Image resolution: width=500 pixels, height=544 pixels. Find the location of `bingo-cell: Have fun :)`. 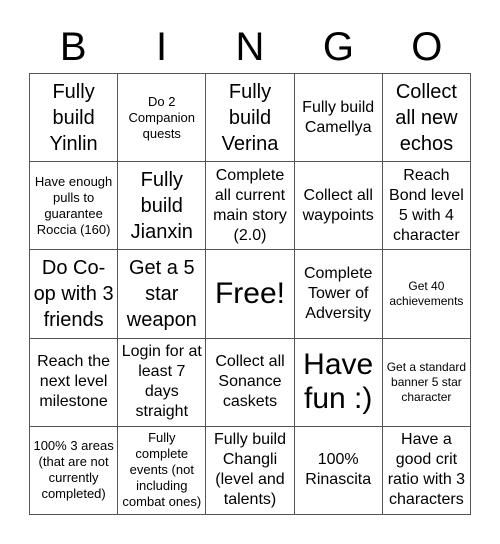

bingo-cell: Have fun :) is located at coordinates (338, 382).